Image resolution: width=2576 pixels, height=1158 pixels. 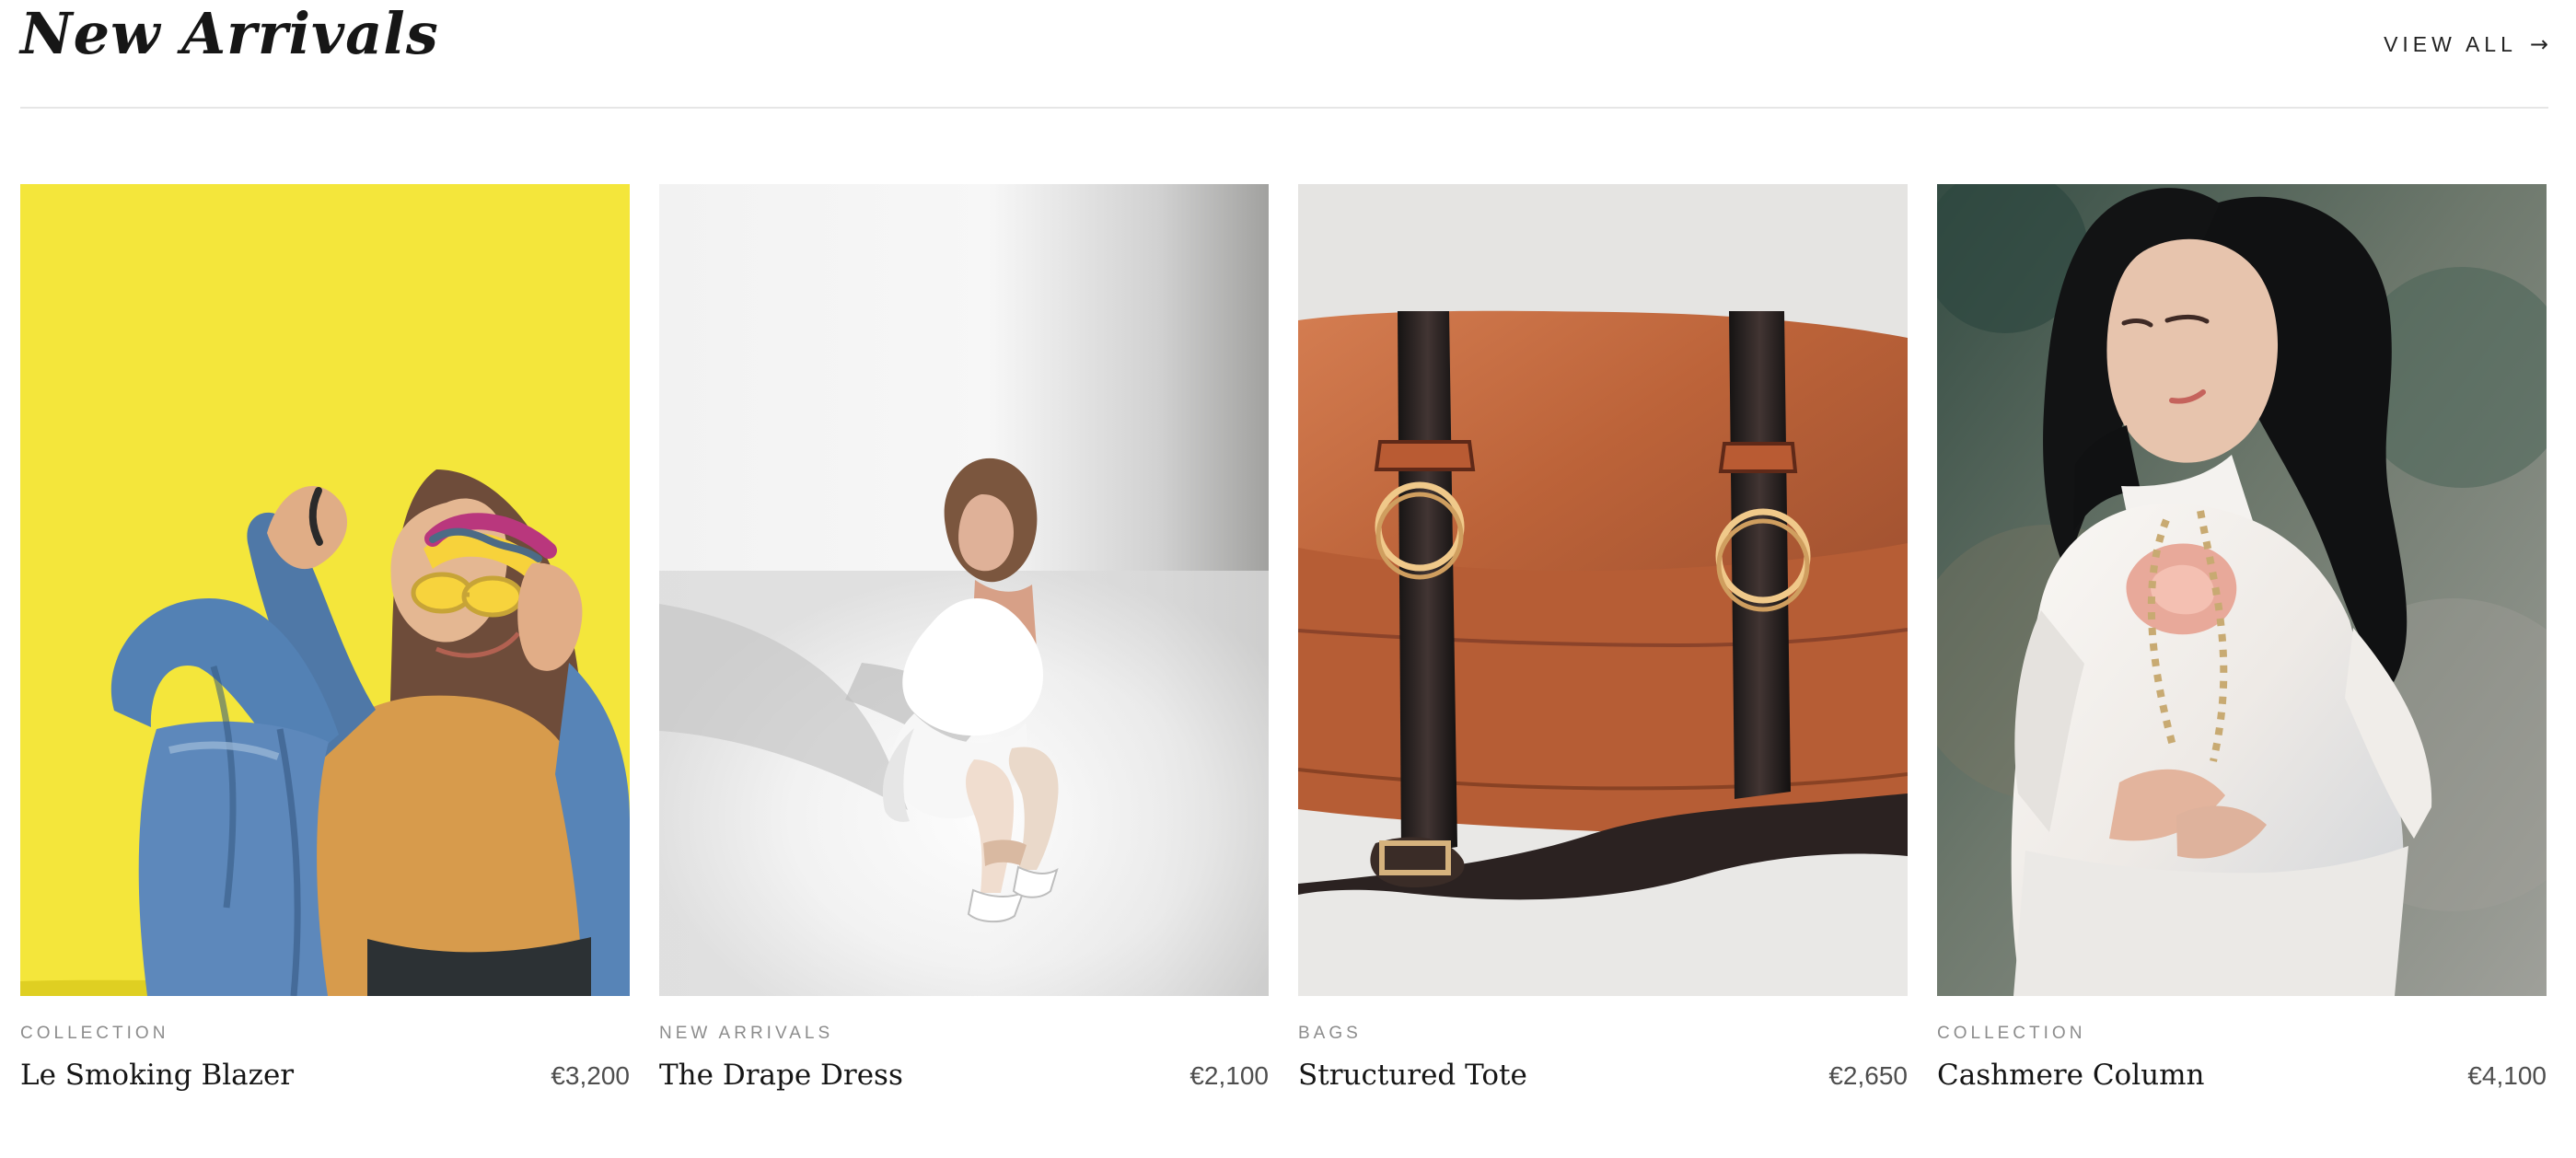 What do you see at coordinates (2242, 1046) in the screenshot?
I see `product-meta: COLLECTION Cashmere Column €4,100` at bounding box center [2242, 1046].